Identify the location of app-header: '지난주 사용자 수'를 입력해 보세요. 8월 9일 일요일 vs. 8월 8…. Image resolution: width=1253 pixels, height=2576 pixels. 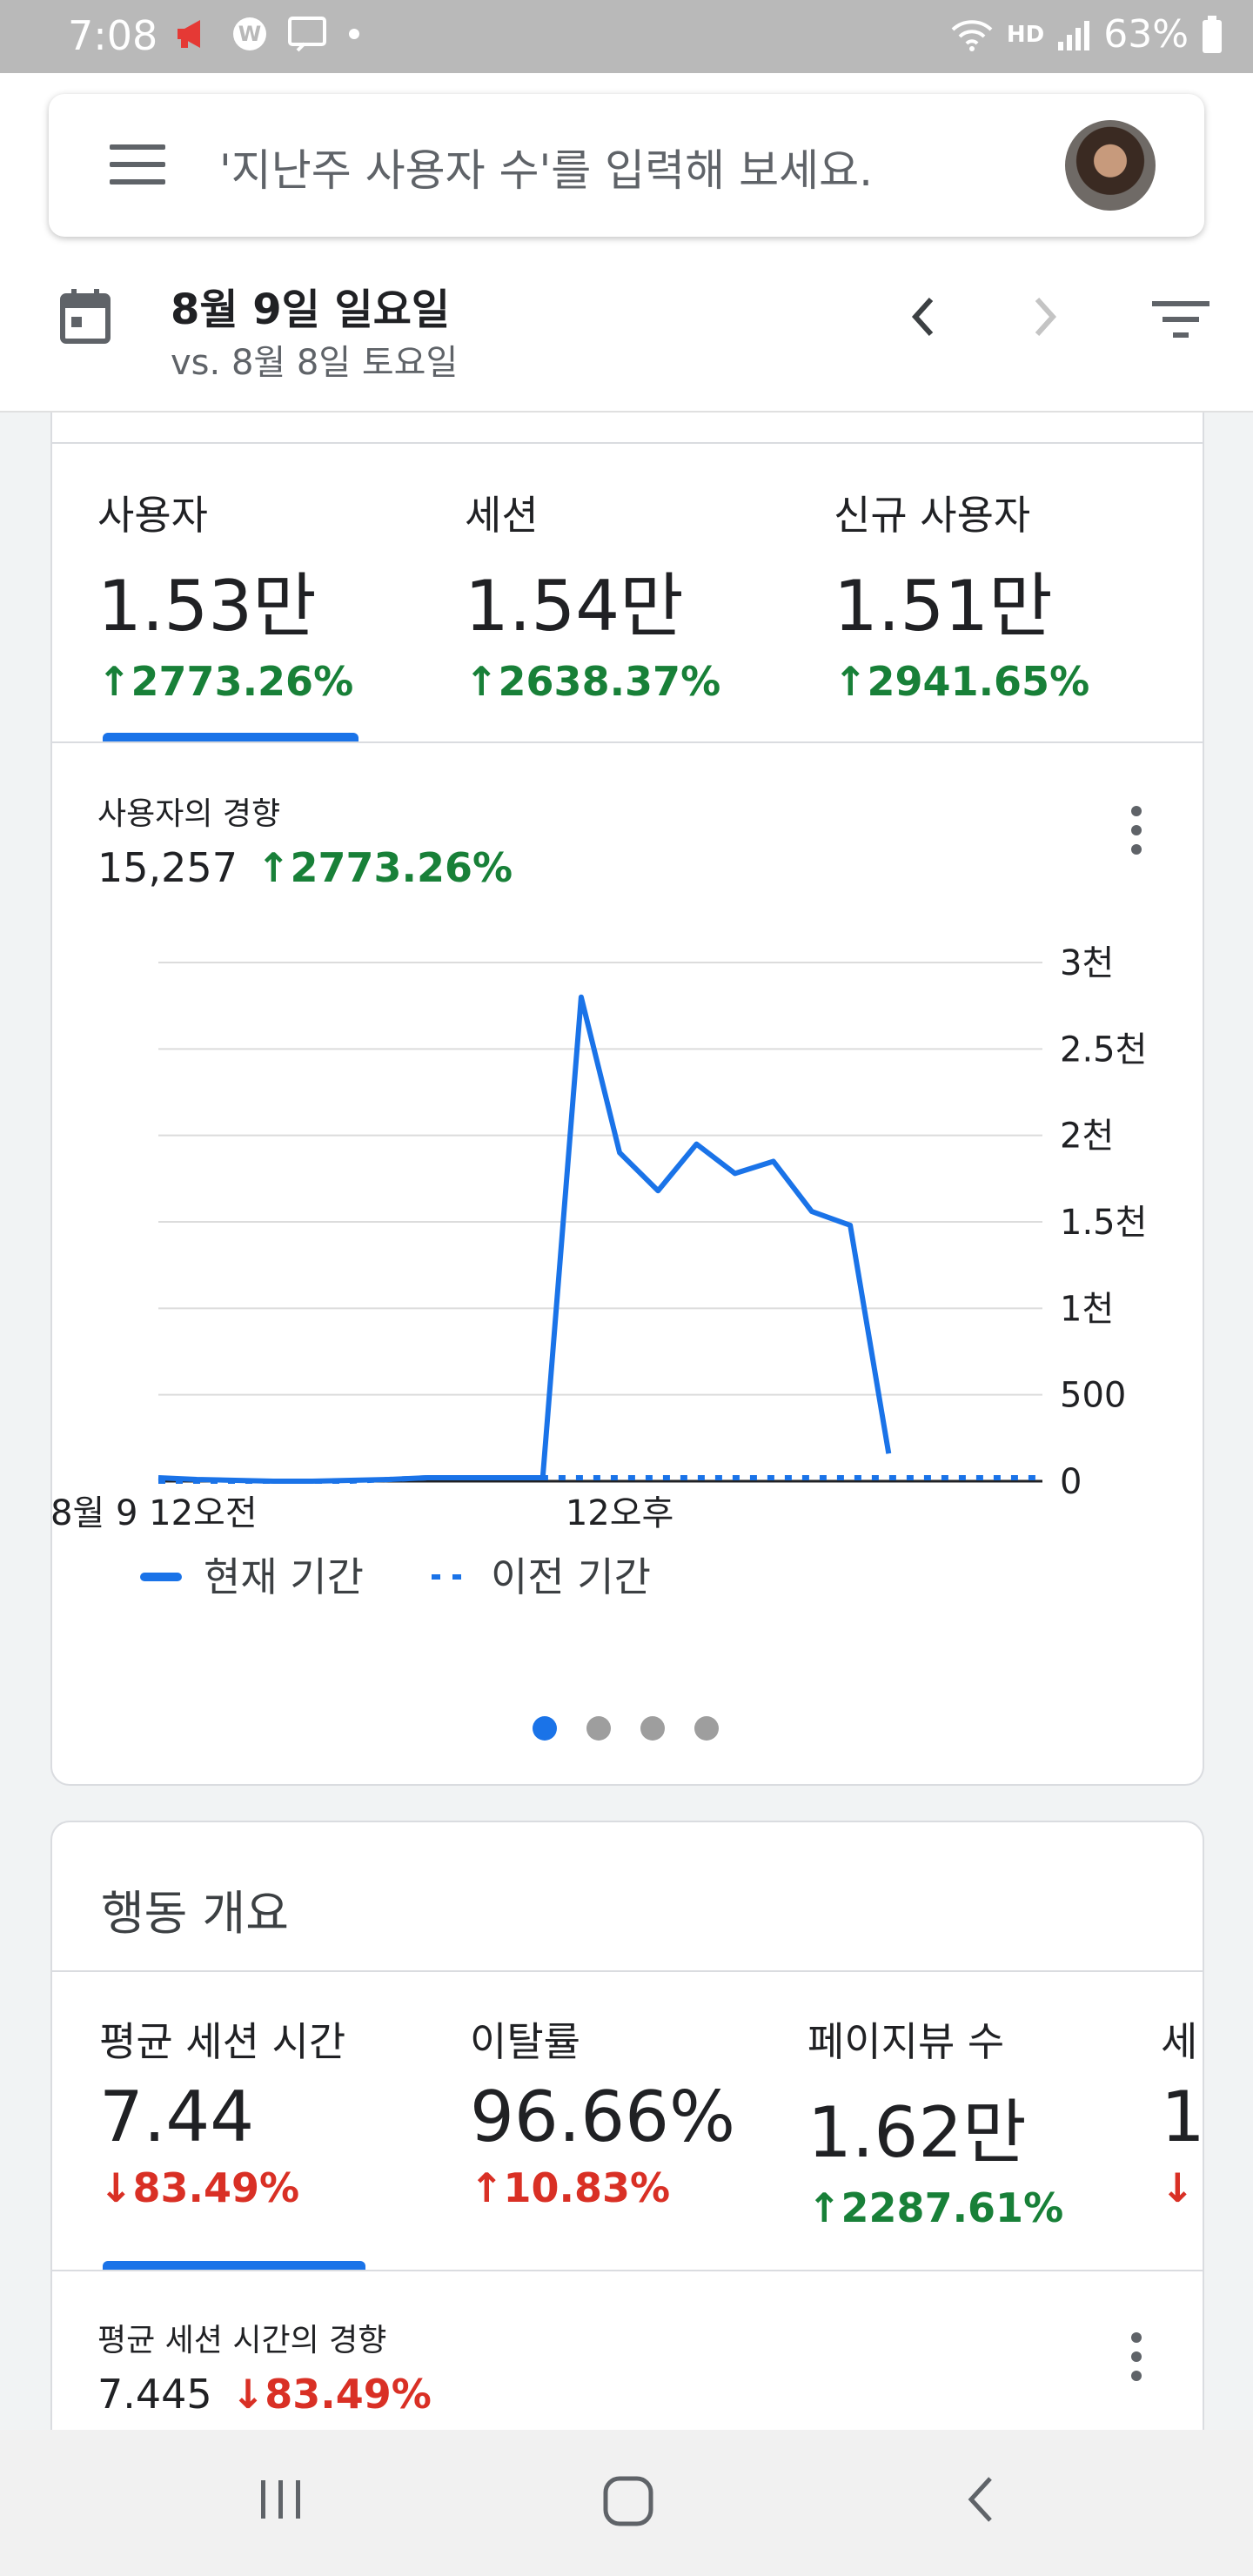
(626, 243).